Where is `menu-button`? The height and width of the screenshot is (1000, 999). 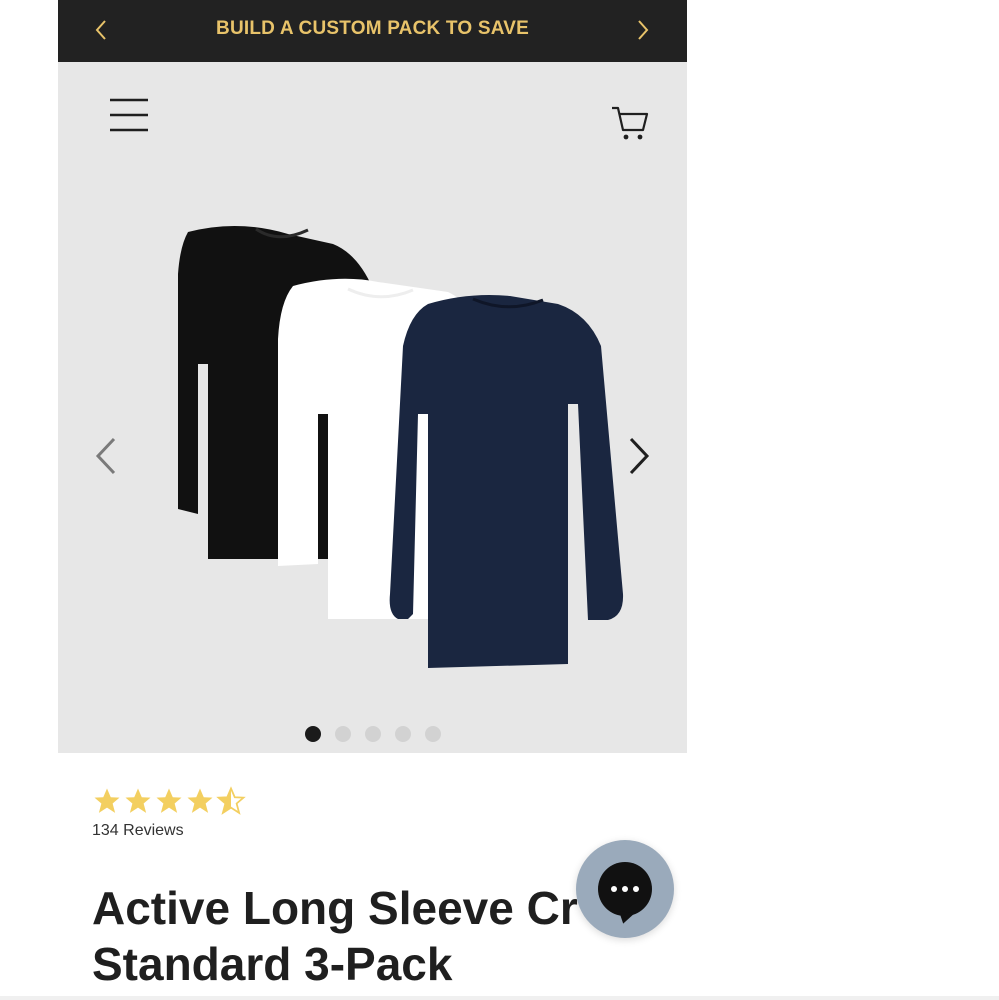
menu-button is located at coordinates (129, 116).